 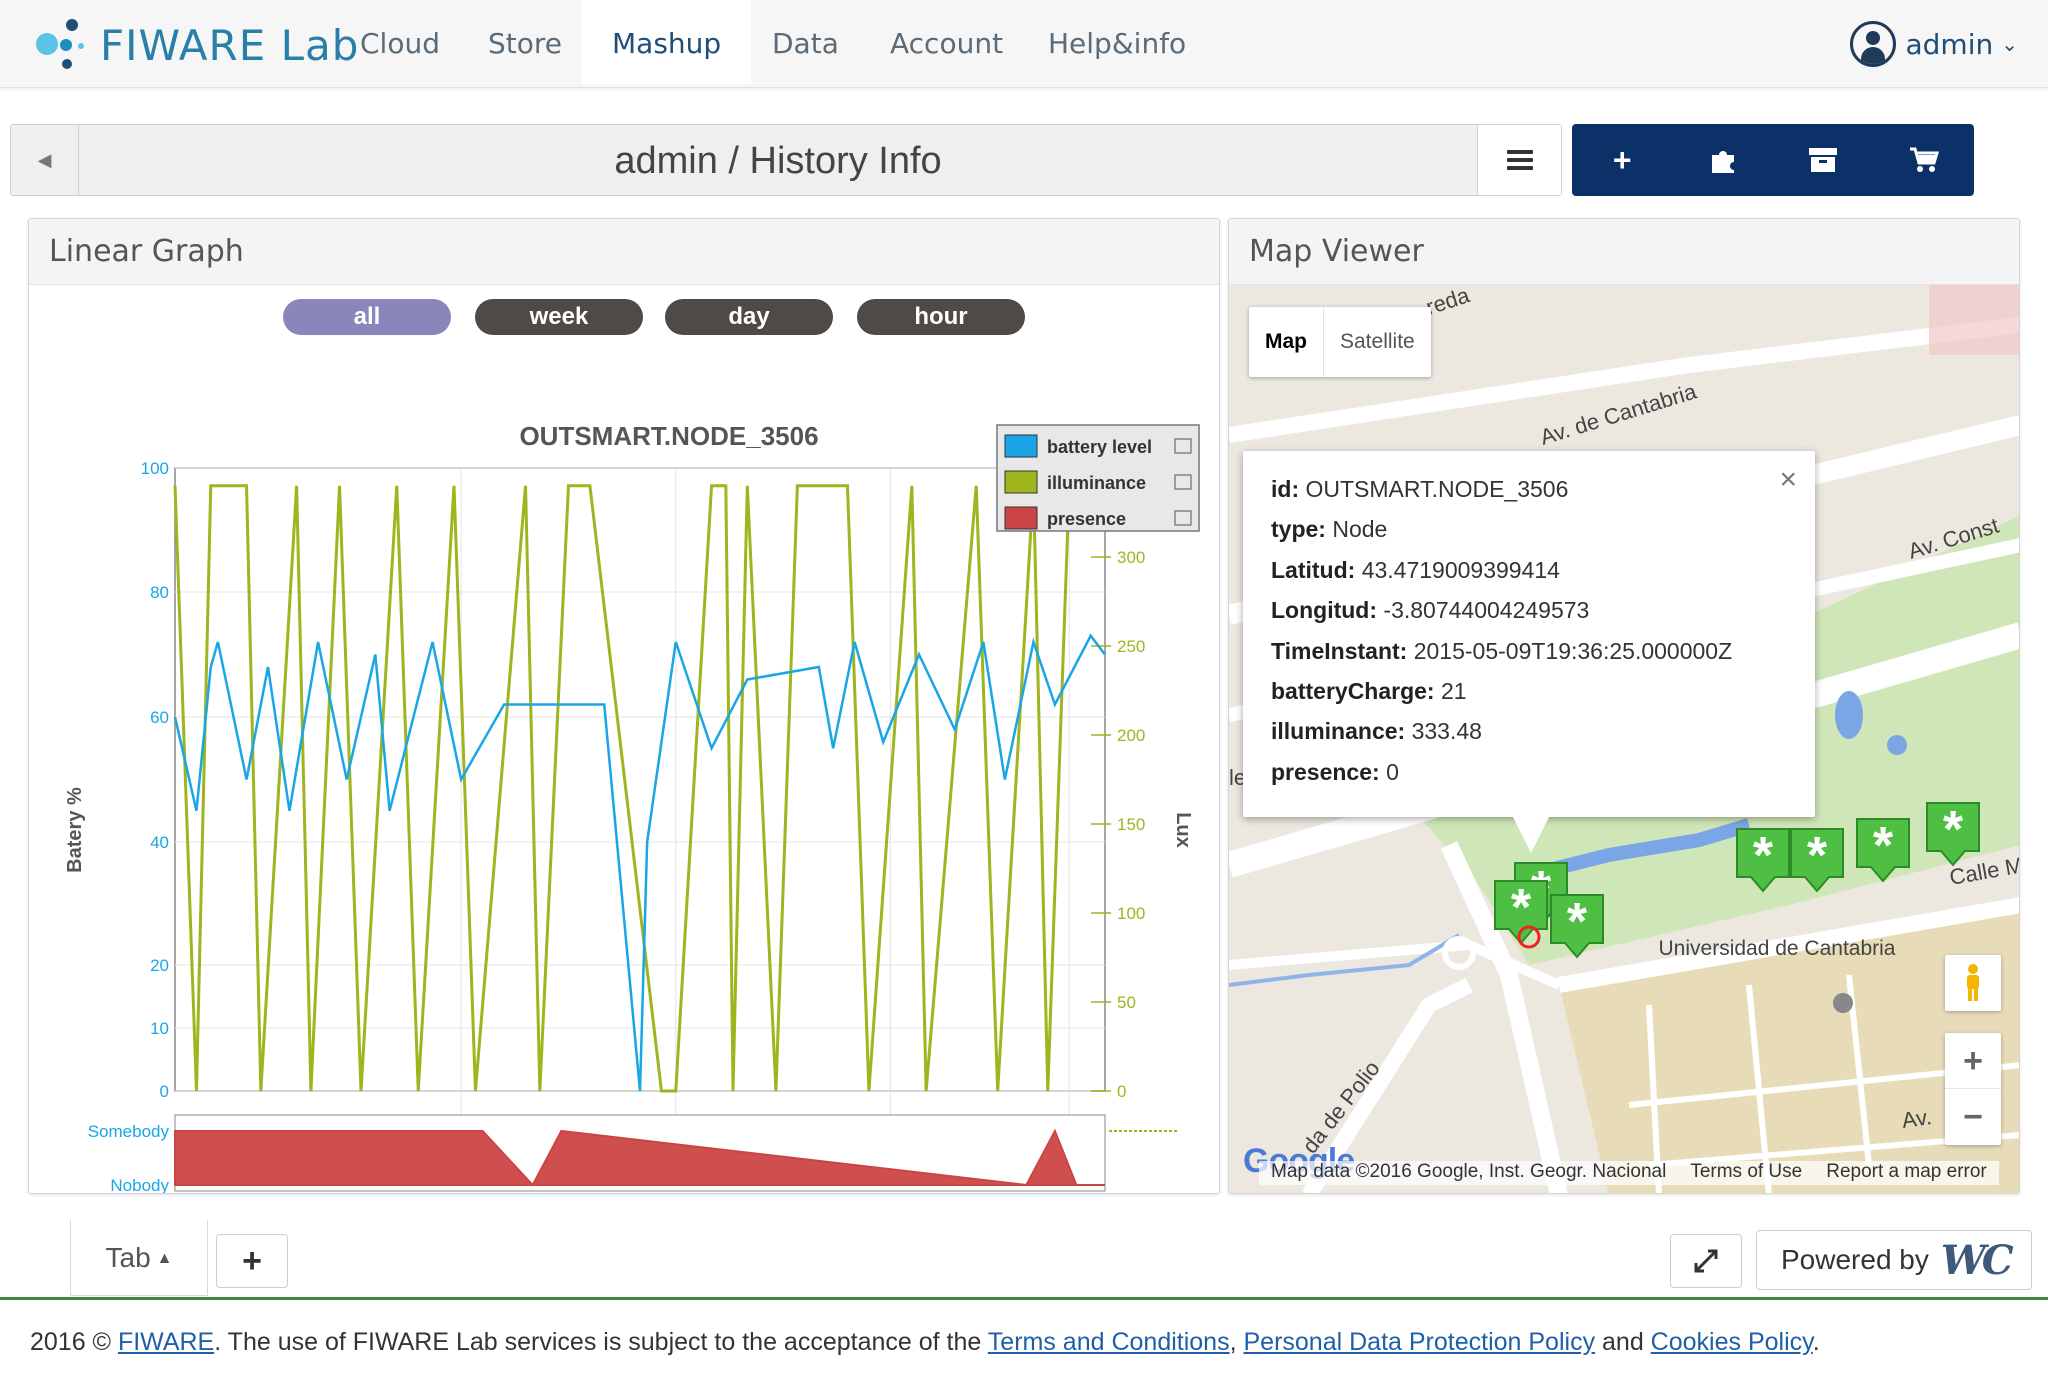 I want to click on zoom-control: + −, so click(x=1973, y=1089).